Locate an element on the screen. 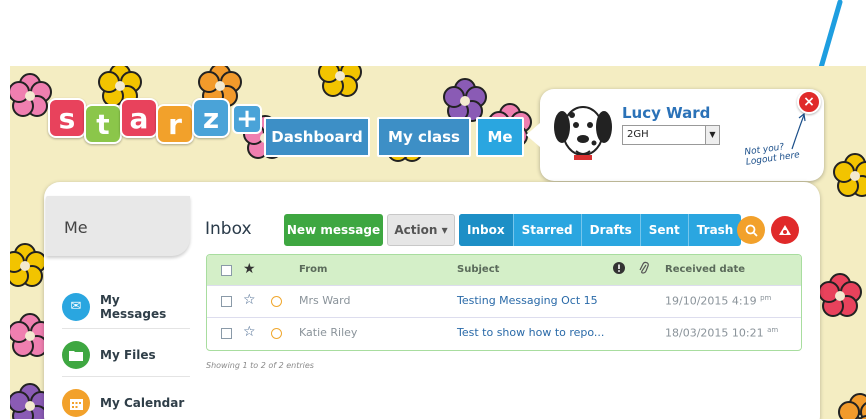 Image resolution: width=866 pixels, height=419 pixels. row-date: 18/03/2015 10:21 am is located at coordinates (721, 333).